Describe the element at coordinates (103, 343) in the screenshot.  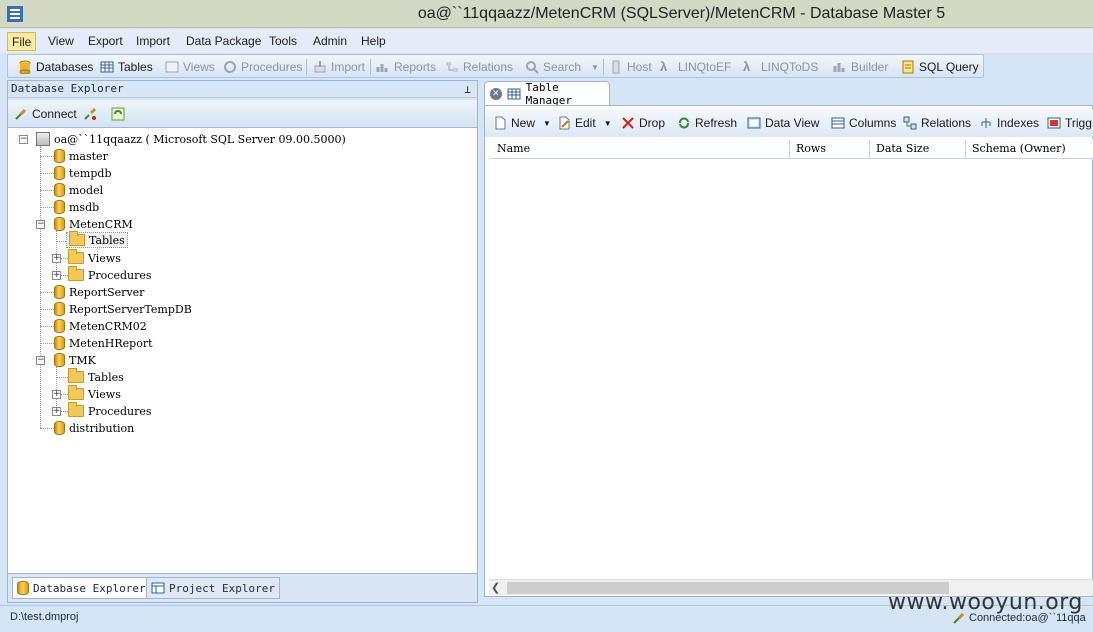
I see `tree-db-metenhreport: MetenHReport` at that location.